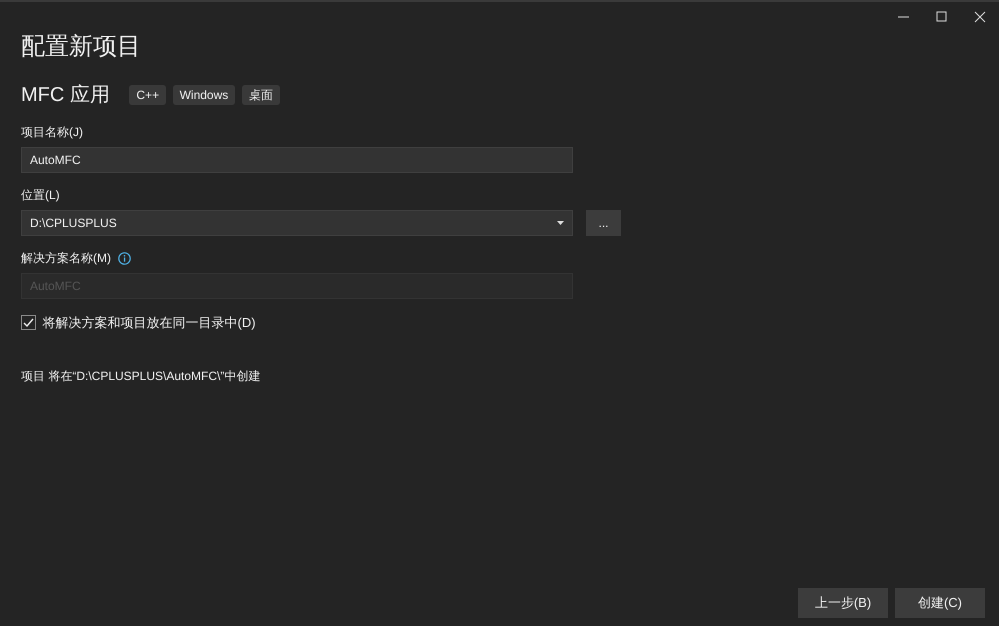  Describe the element at coordinates (147, 95) in the screenshot. I see `tag: C++` at that location.